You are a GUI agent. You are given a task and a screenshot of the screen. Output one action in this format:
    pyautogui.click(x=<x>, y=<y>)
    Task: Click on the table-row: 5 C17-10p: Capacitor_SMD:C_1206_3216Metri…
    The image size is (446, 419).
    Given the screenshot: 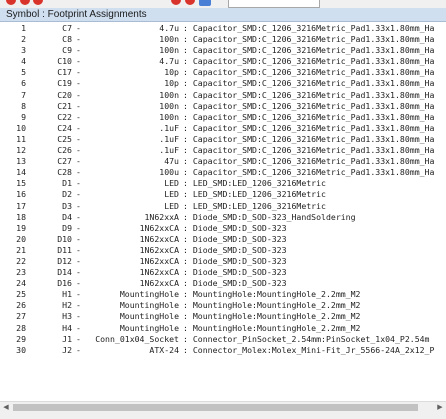 What is the action you would take?
    pyautogui.click(x=223, y=72)
    